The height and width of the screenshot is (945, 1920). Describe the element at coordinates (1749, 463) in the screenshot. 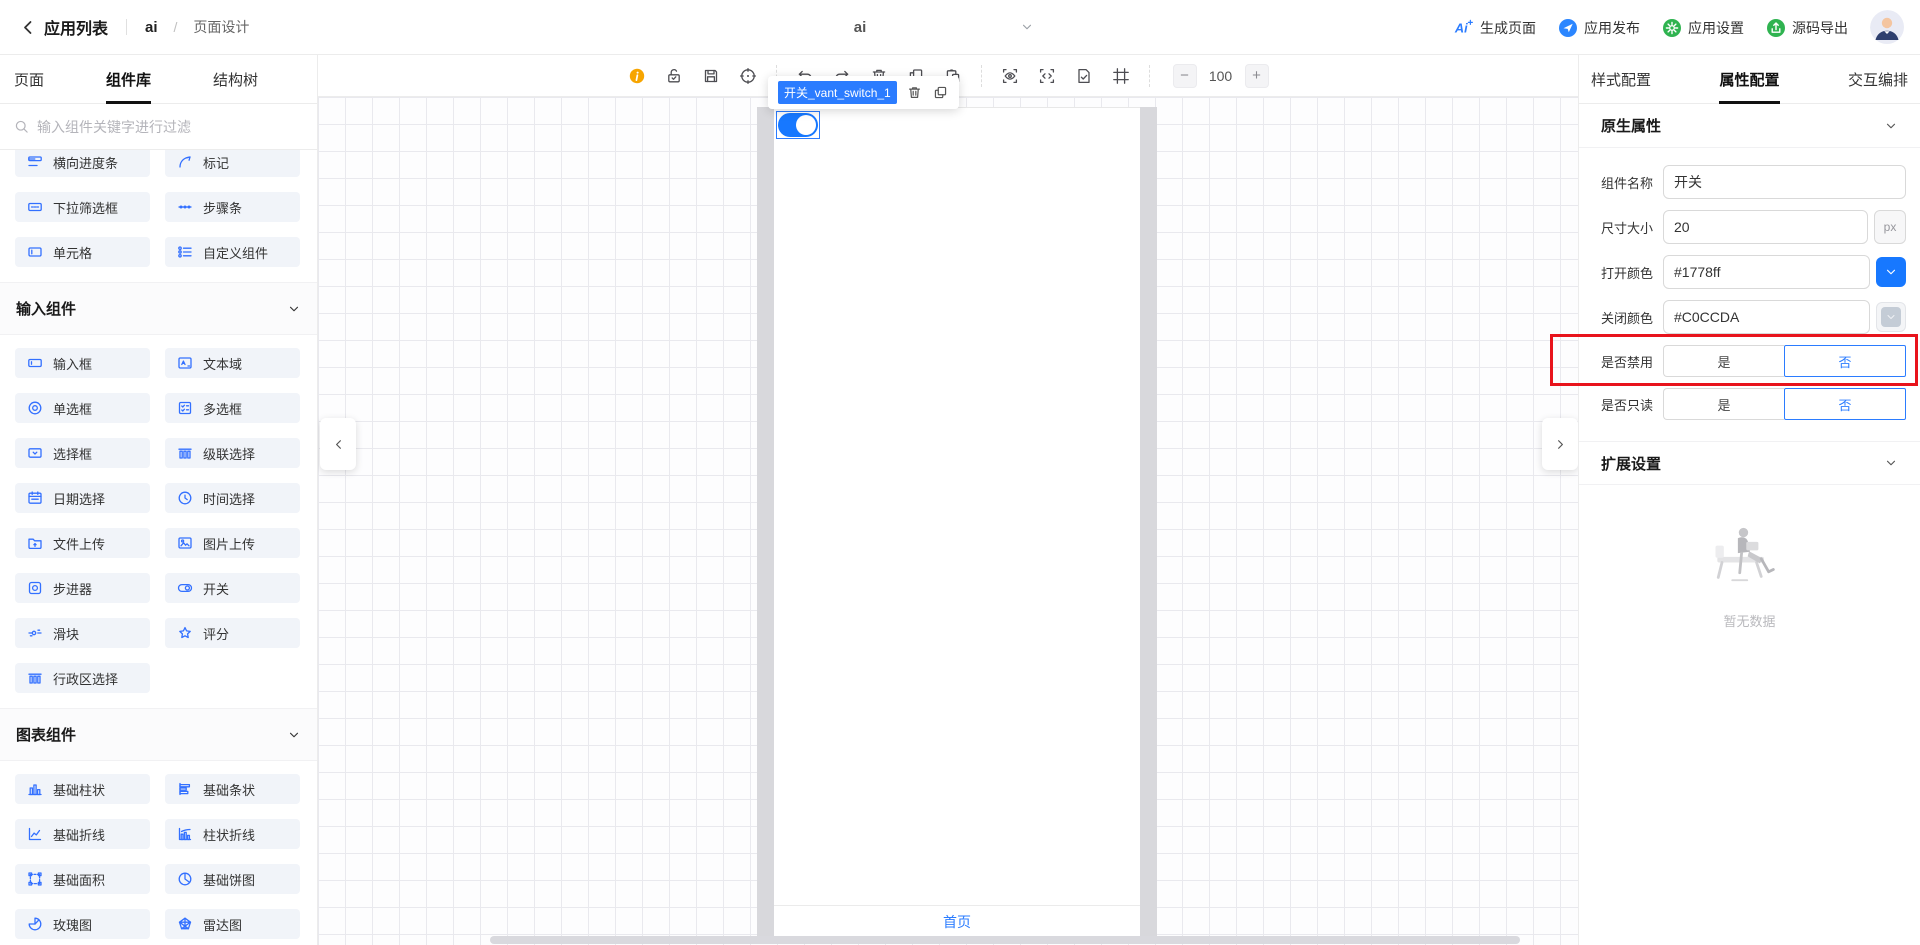

I see `ext-settings-section-header: 扩展设置` at that location.